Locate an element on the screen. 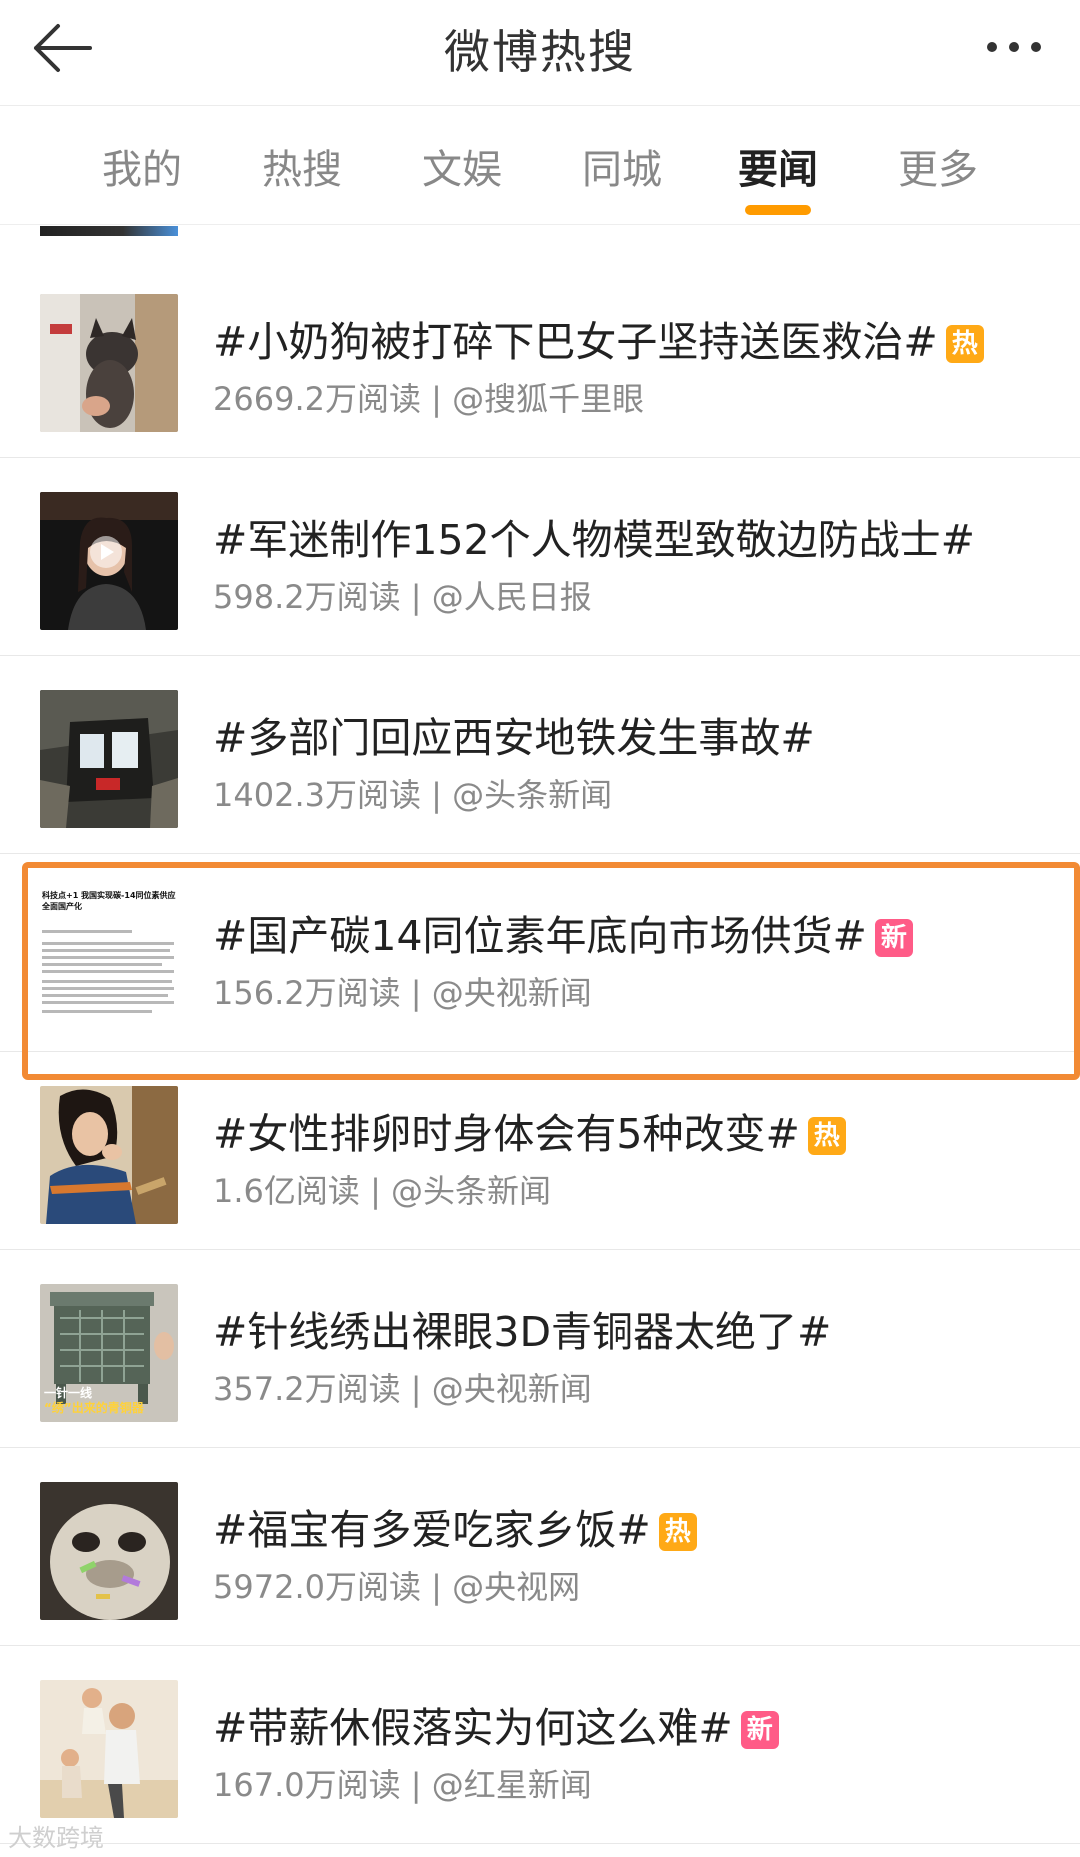 The image size is (1080, 1857). tab-news: 要闻 is located at coordinates (778, 166).